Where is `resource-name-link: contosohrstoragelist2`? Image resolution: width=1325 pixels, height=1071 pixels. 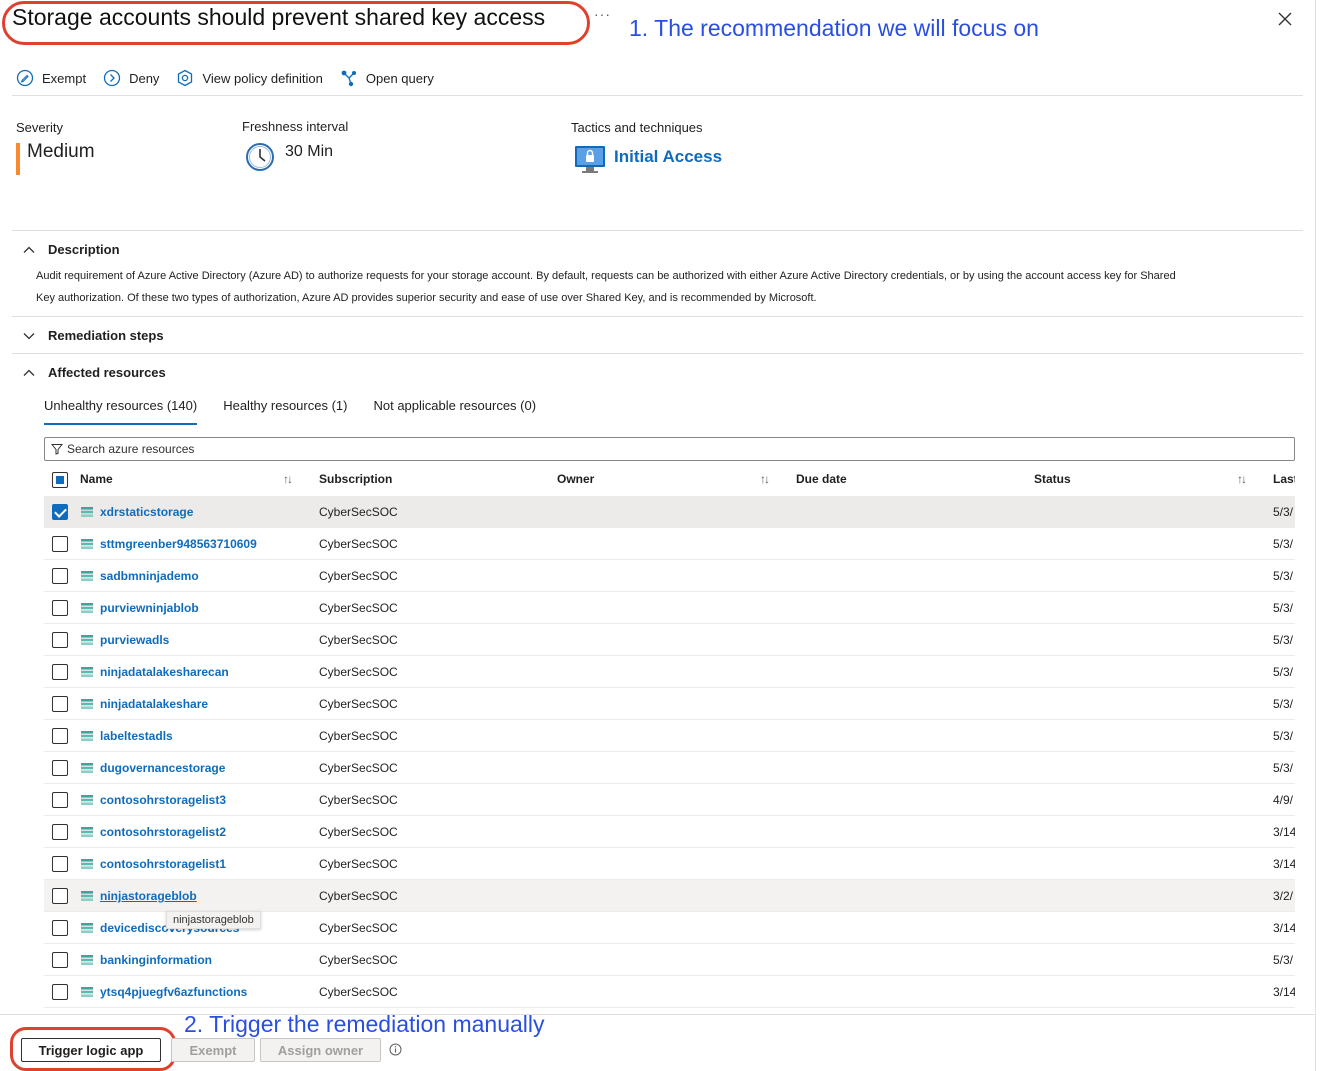
resource-name-link: contosohrstoragelist2 is located at coordinates (163, 832).